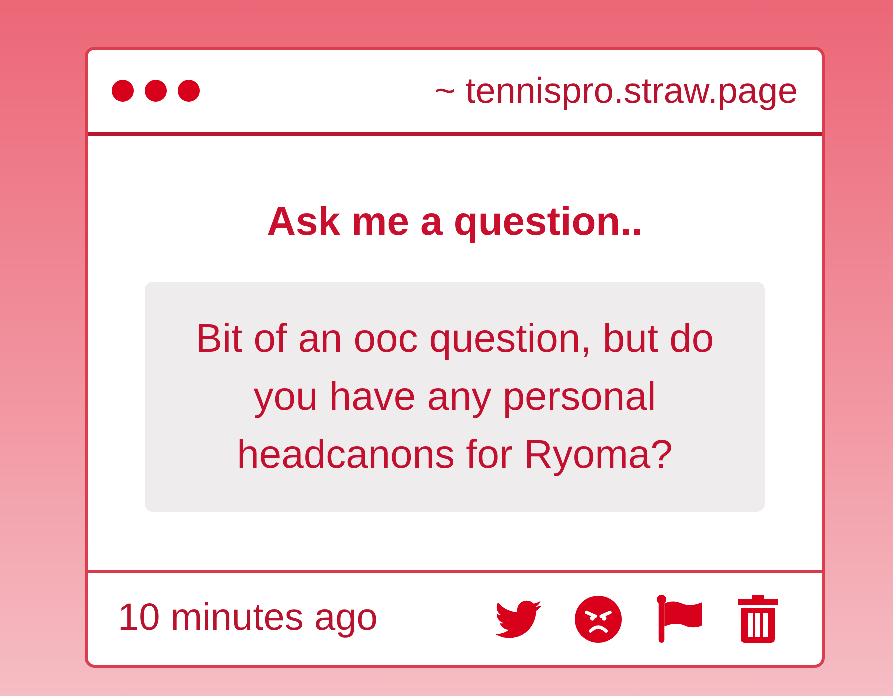  I want to click on timestamp: 10 minutes ago, so click(248, 619).